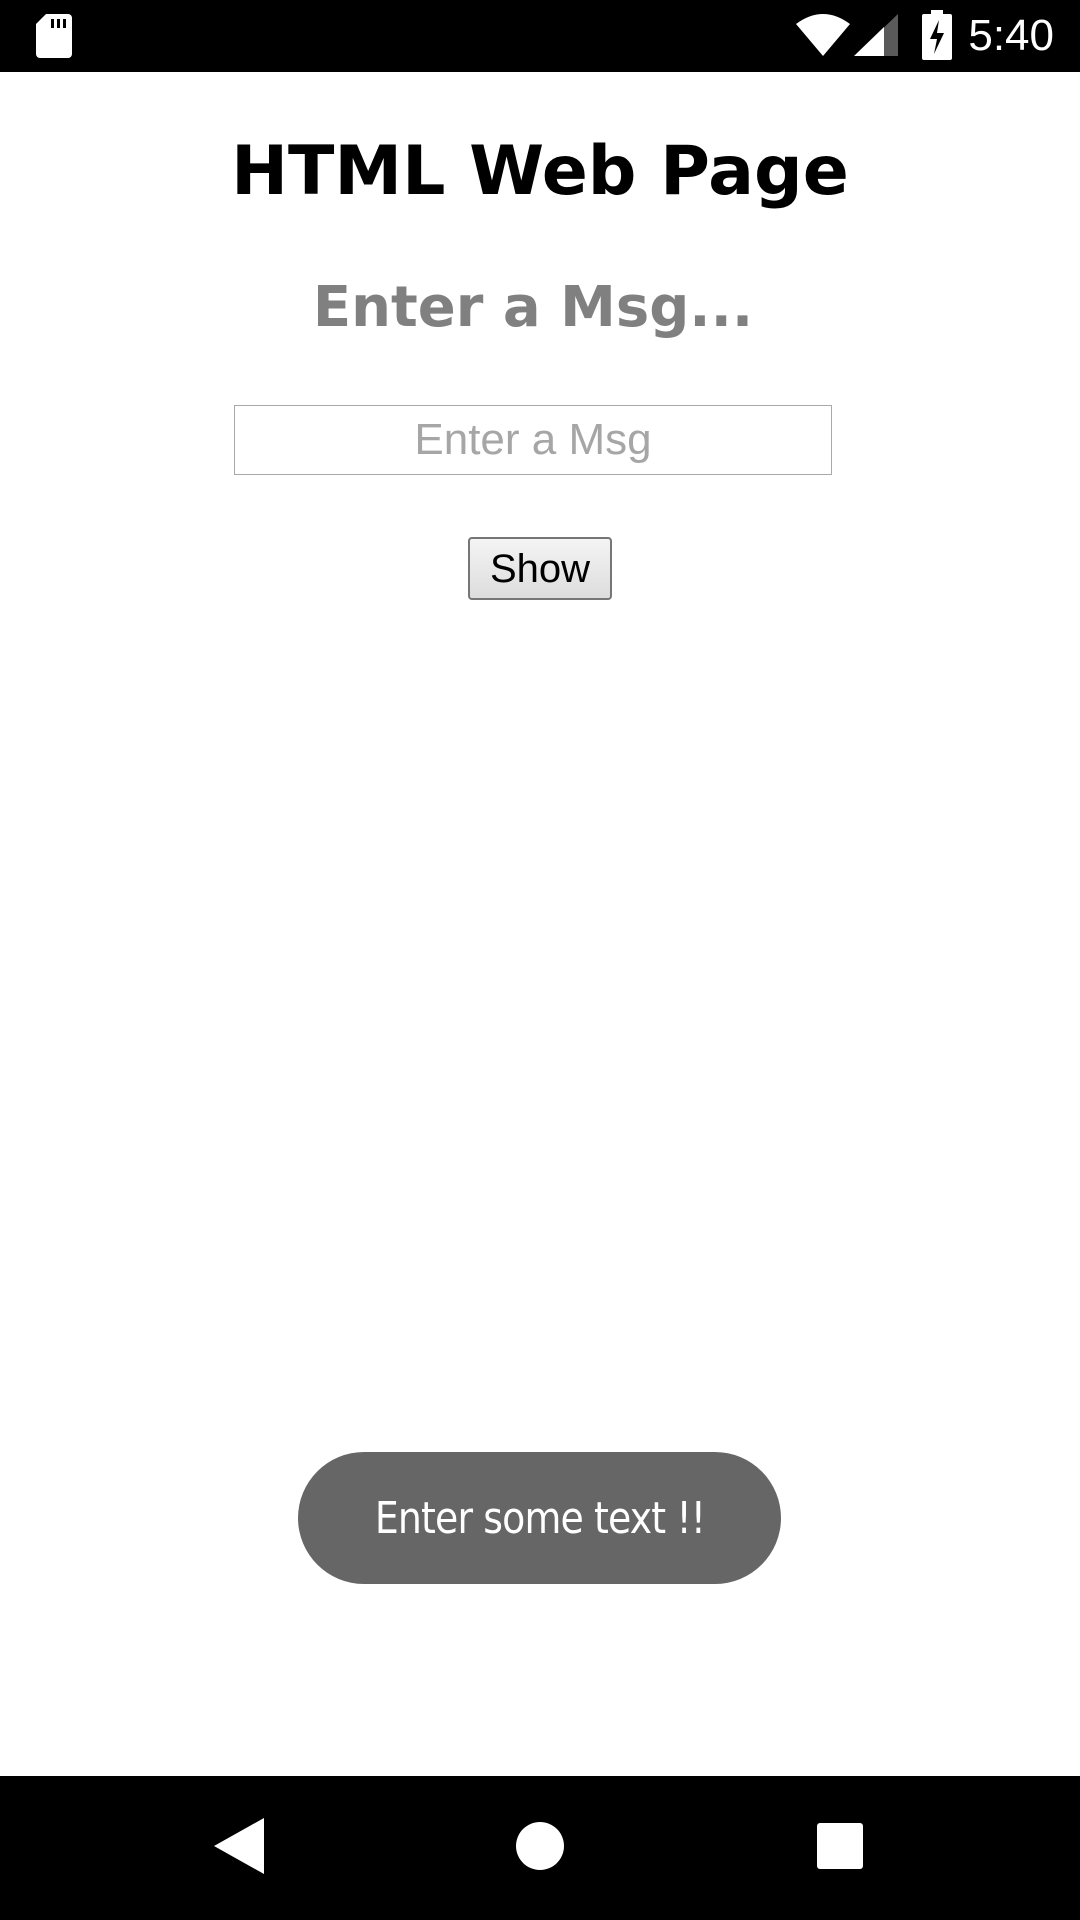  I want to click on signal-icon, so click(876, 35).